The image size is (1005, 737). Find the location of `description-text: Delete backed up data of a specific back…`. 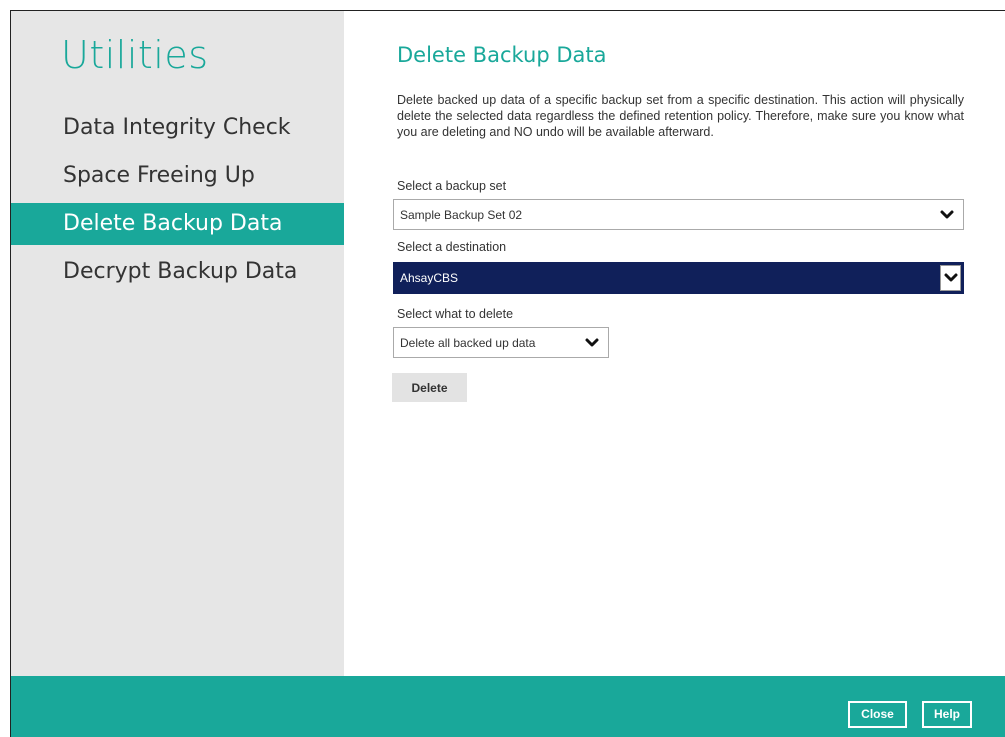

description-text: Delete backed up data of a specific back… is located at coordinates (680, 116).